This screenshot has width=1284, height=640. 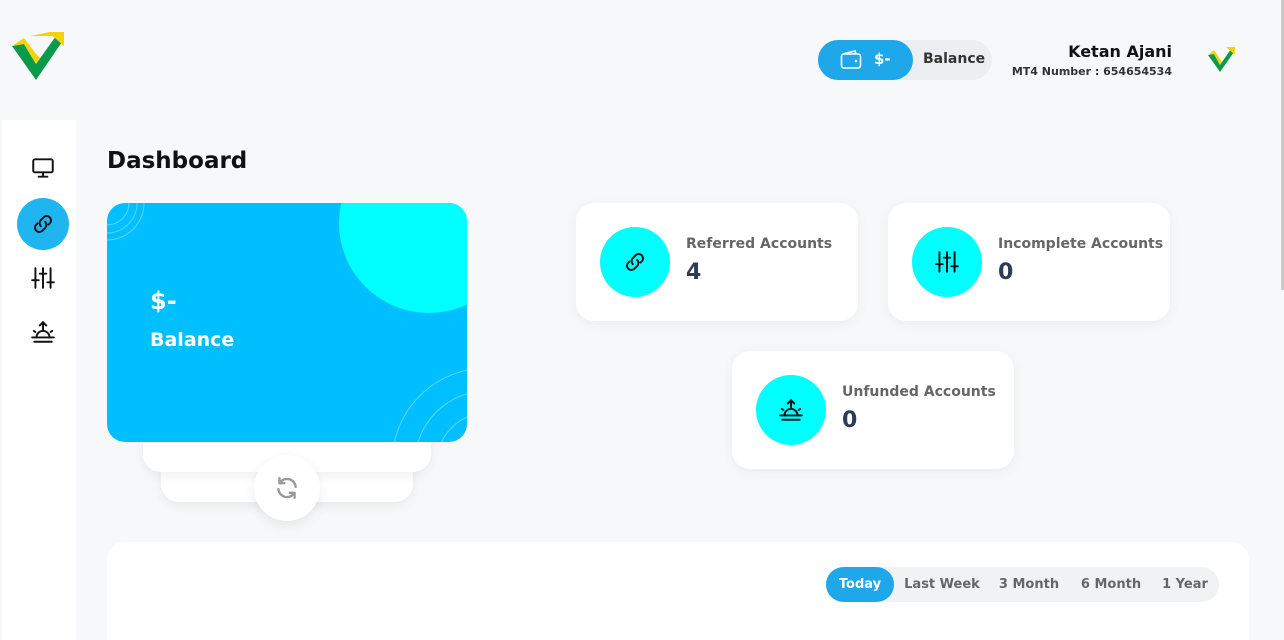 What do you see at coordinates (38, 60) in the screenshot?
I see `brand-logo` at bounding box center [38, 60].